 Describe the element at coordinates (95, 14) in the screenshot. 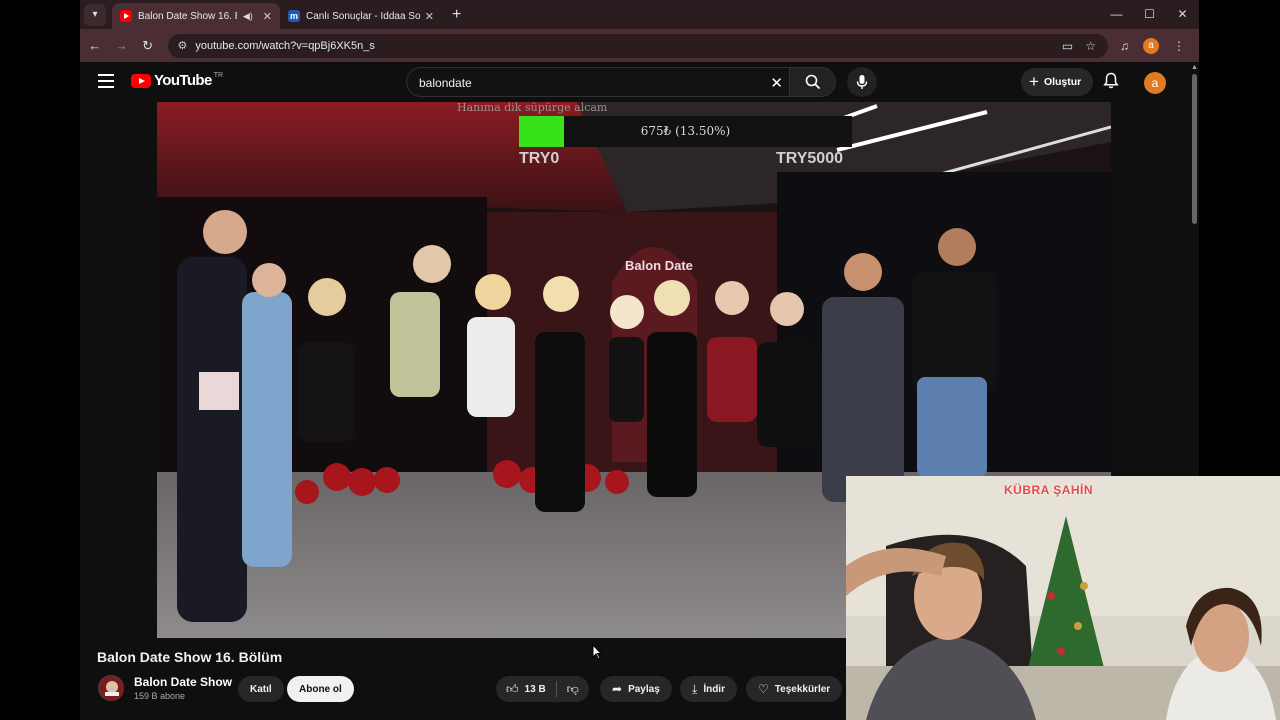

I see `tab-search-button: ▾` at that location.